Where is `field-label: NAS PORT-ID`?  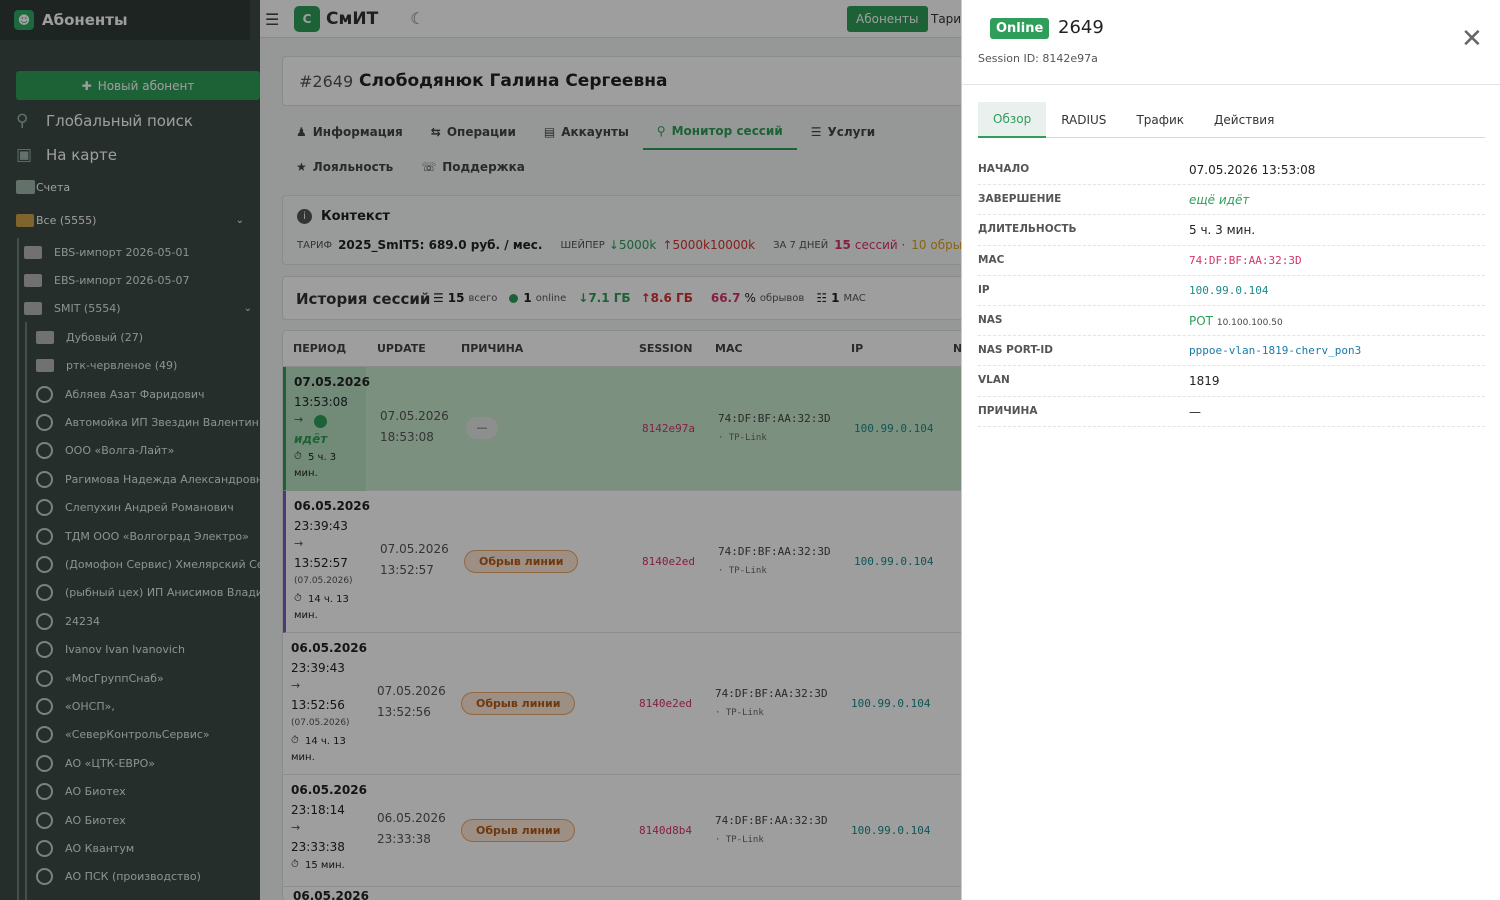
field-label: NAS PORT-ID is located at coordinates (1015, 350).